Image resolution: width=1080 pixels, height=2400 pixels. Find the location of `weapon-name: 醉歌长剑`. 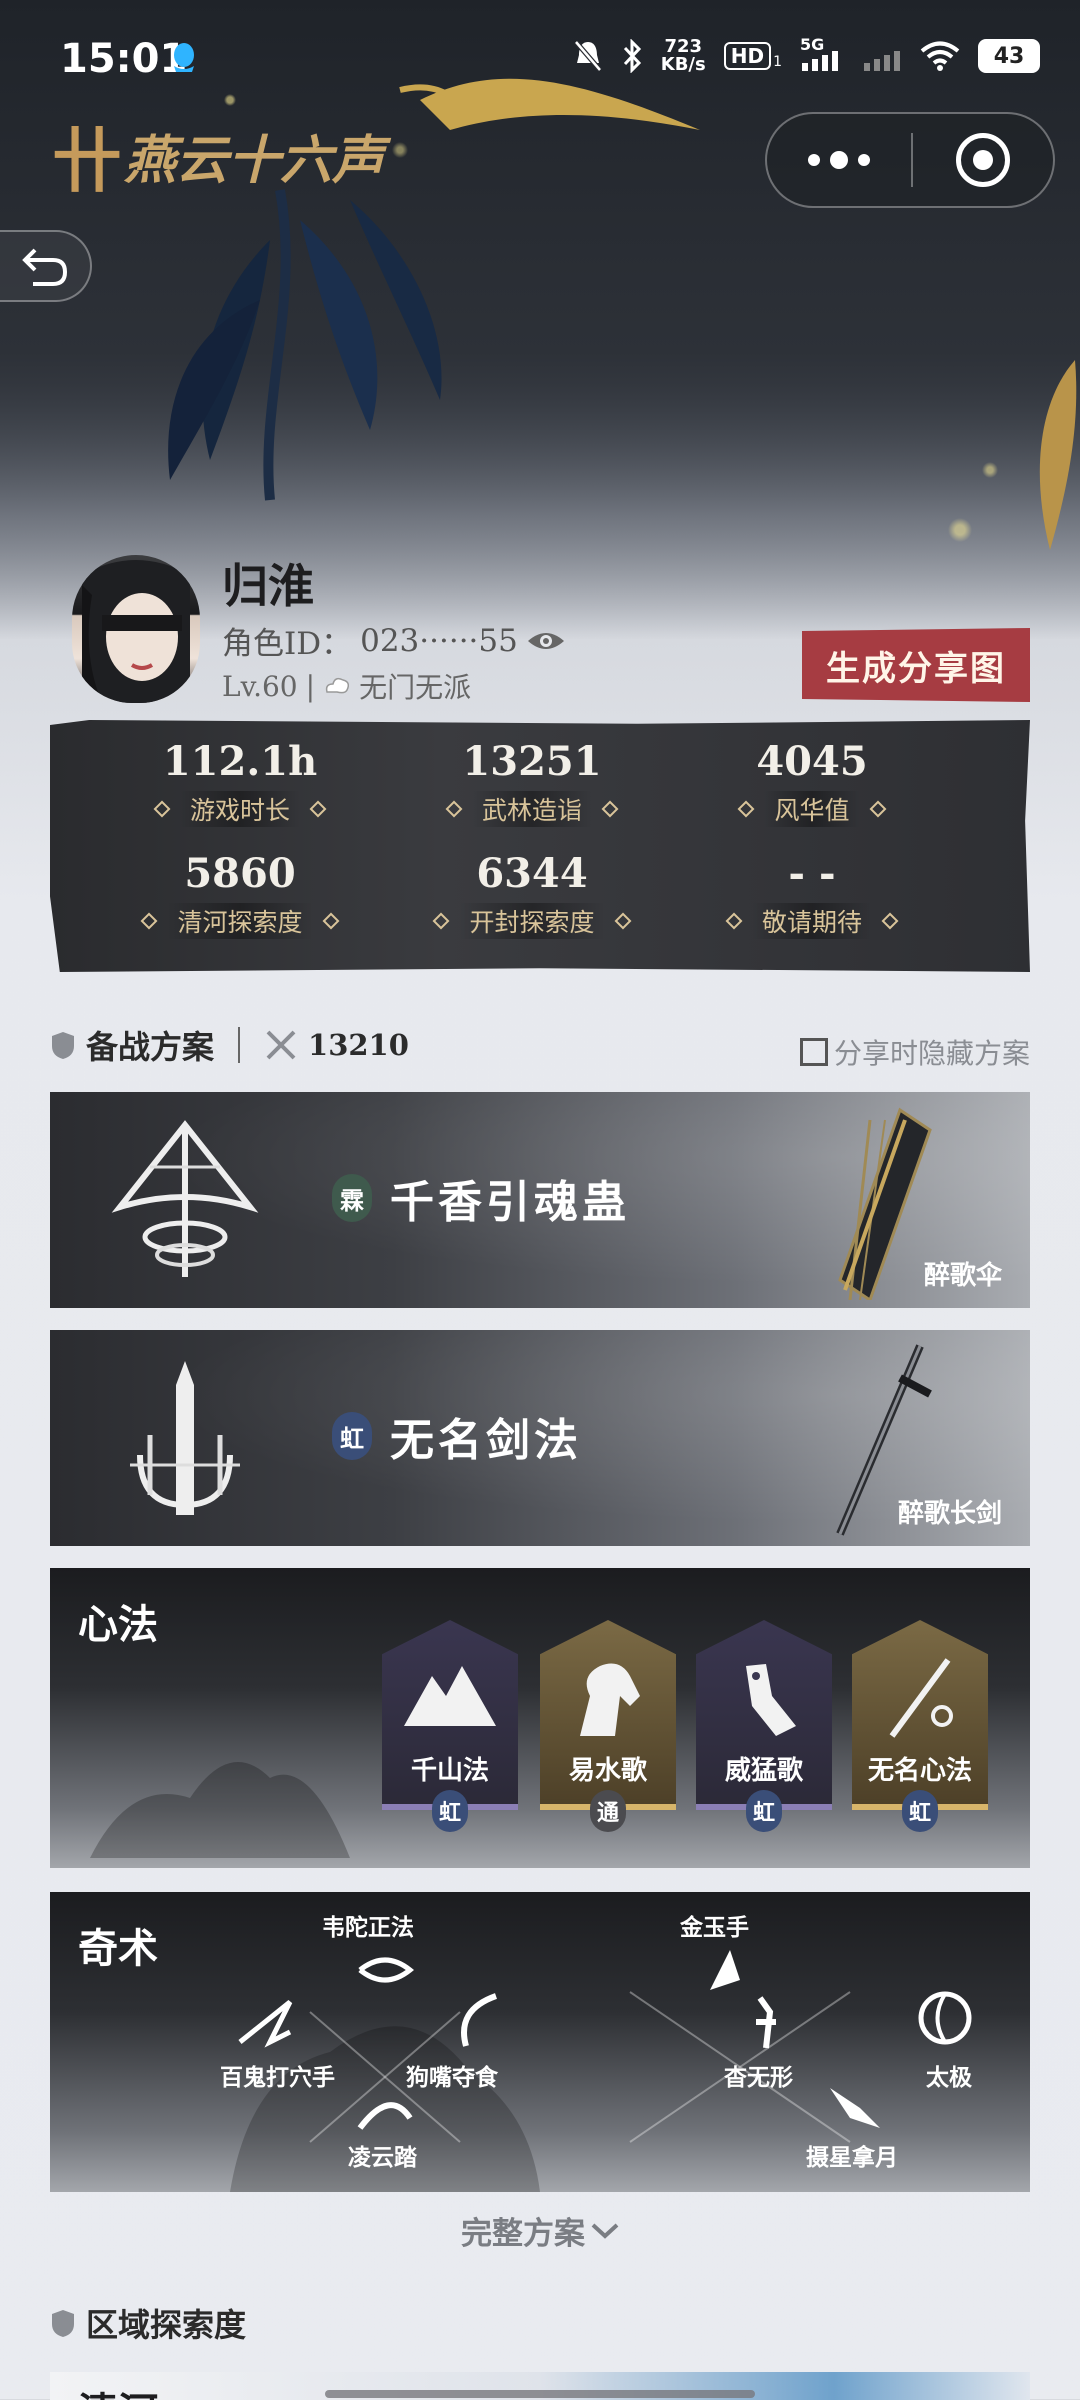

weapon-name: 醉歌长剑 is located at coordinates (949, 1514).